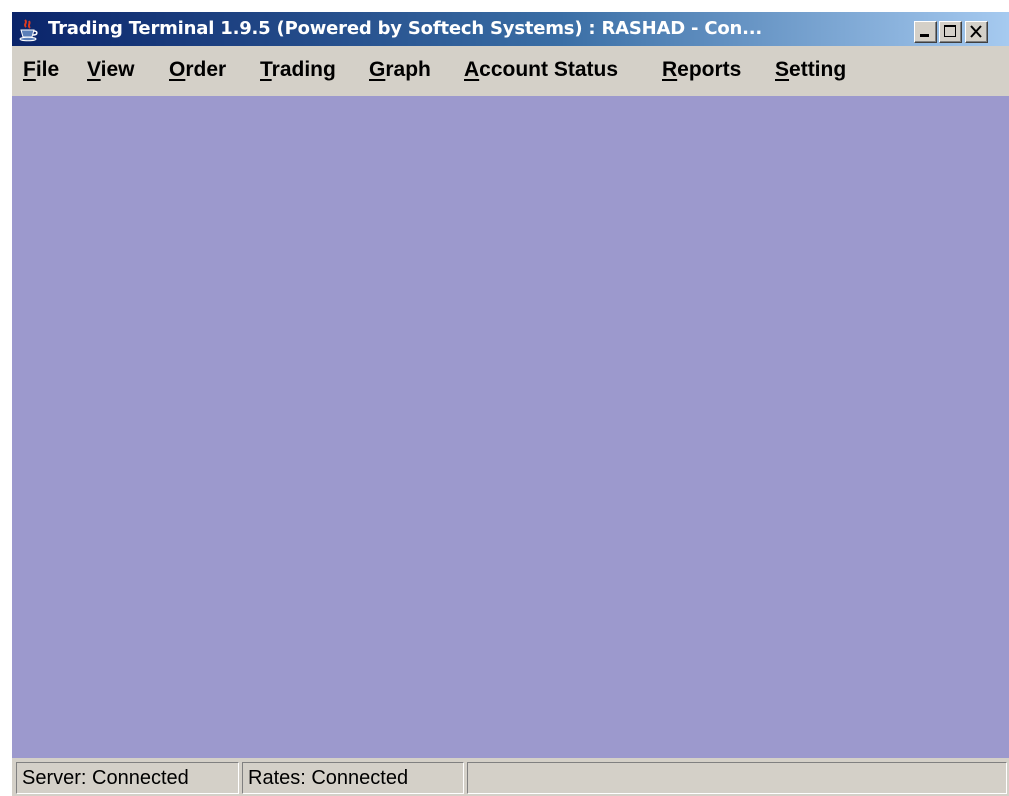 The width and height of the screenshot is (1009, 796). I want to click on status-message, so click(737, 778).